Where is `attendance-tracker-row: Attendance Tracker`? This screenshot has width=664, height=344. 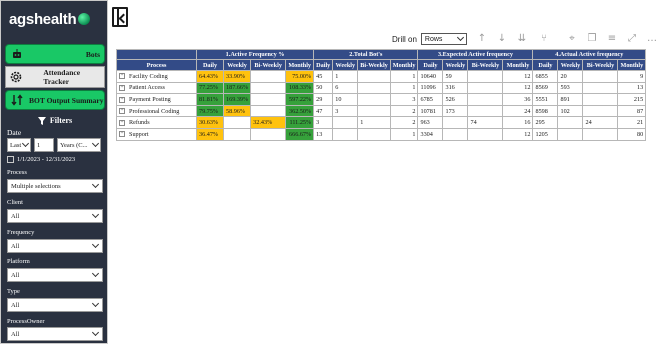 attendance-tracker-row: Attendance Tracker is located at coordinates (55, 77).